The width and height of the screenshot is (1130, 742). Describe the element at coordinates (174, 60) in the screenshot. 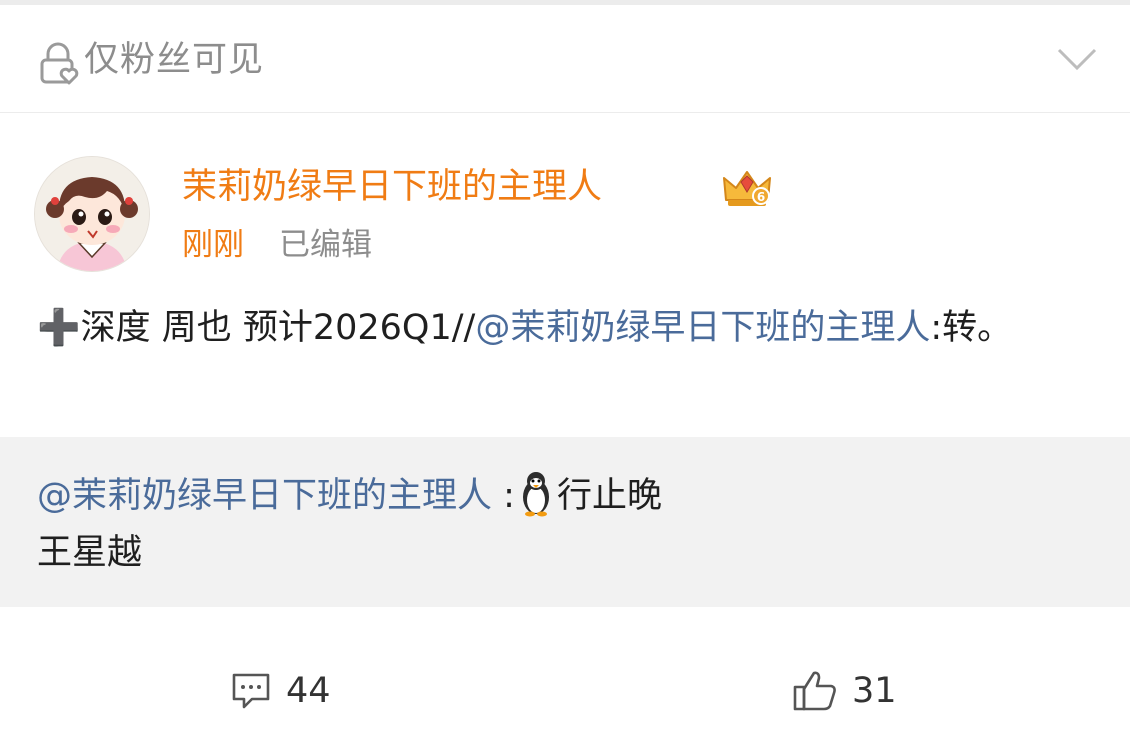

I see `visibility-label: 仅粉丝可见` at that location.